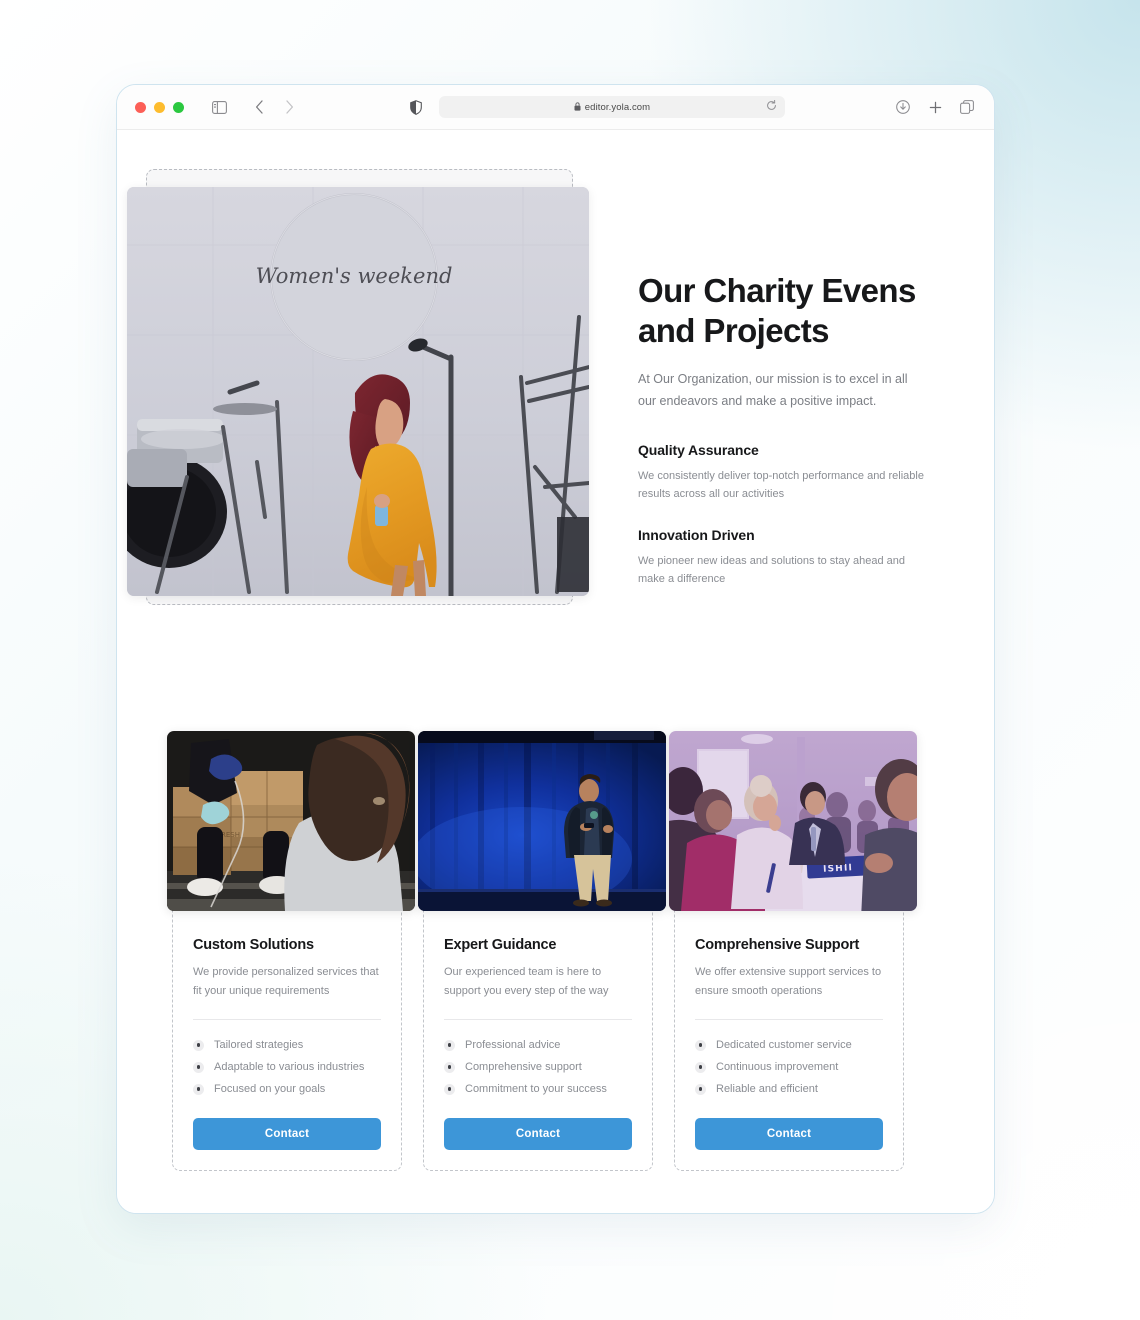 Image resolution: width=1140 pixels, height=1320 pixels. I want to click on browser-toolbar: editor.yola.com, so click(555, 107).